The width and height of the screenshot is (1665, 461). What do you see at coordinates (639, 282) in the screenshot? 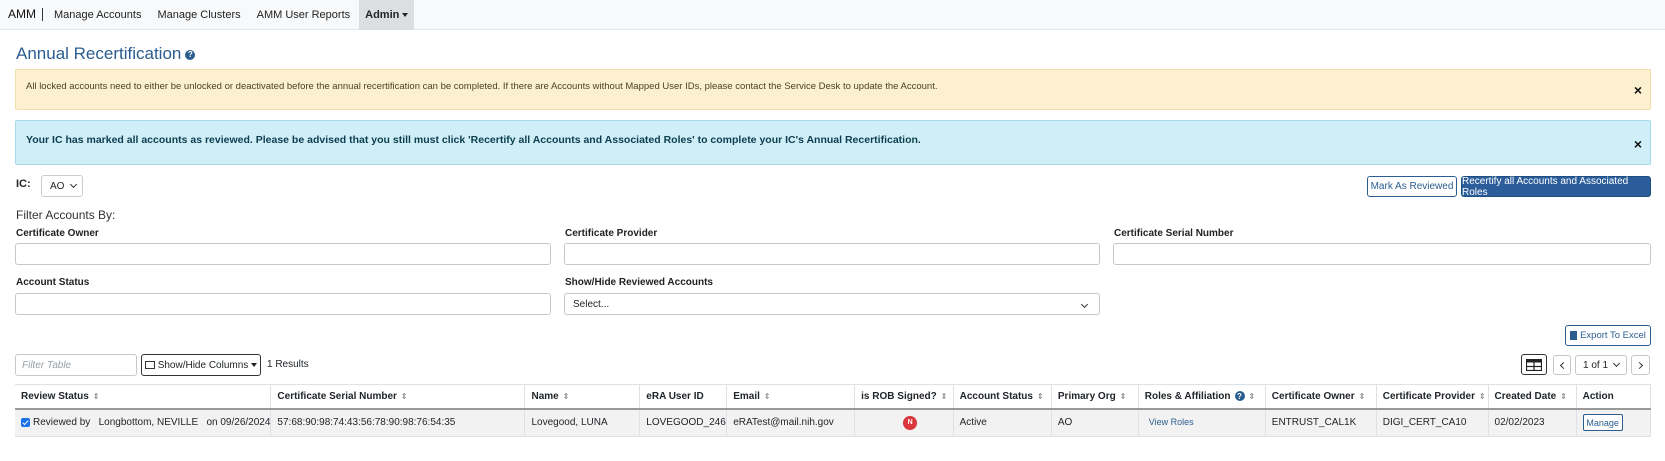
I see `show-hide-reviewed-label: Show/Hide Reviewed Accounts` at bounding box center [639, 282].